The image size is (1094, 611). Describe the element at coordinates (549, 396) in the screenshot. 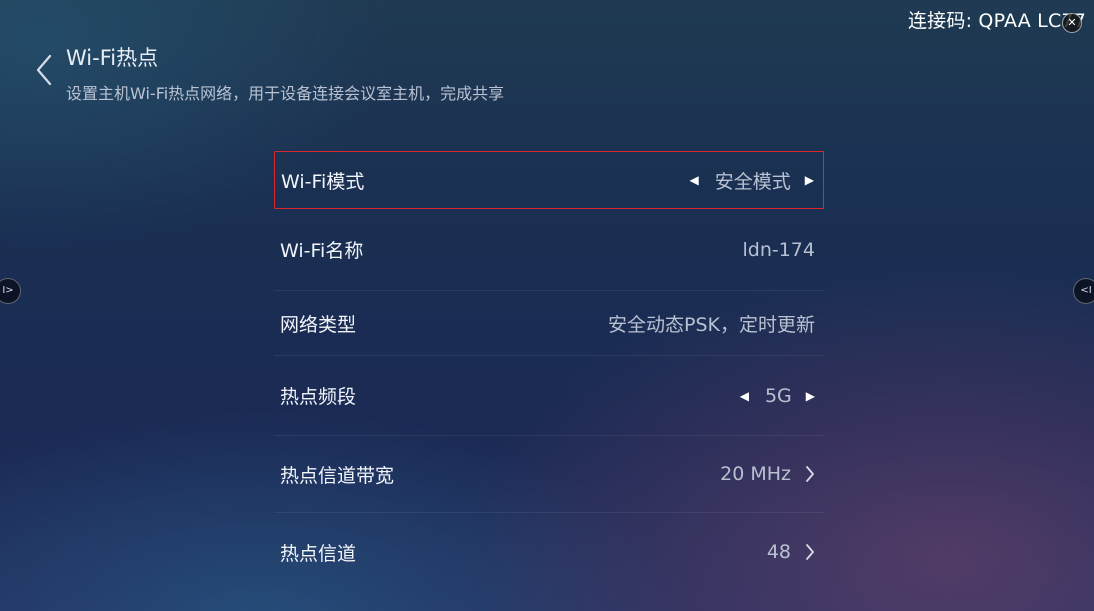

I see `setting-row-hotspot-band: 热点频段 ◀ 5G ▶` at that location.